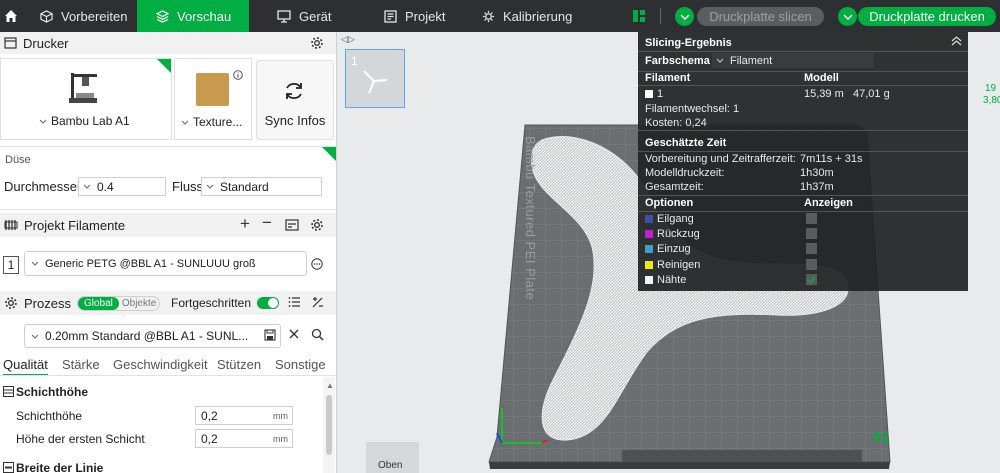 The image size is (1000, 473). What do you see at coordinates (244, 438) in the screenshot?
I see `first-layer-height-input: 0,2 mm` at bounding box center [244, 438].